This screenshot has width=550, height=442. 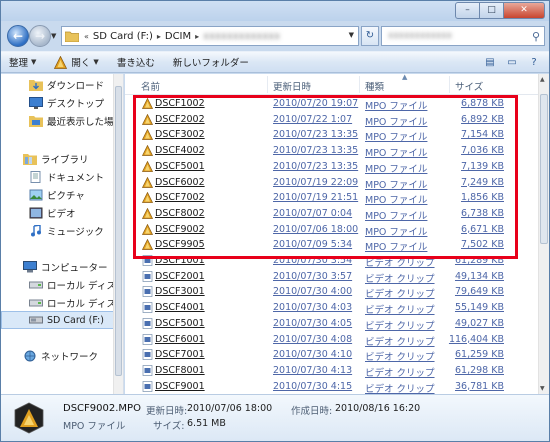 What do you see at coordinates (467, 10) in the screenshot?
I see `minimize-button: –` at bounding box center [467, 10].